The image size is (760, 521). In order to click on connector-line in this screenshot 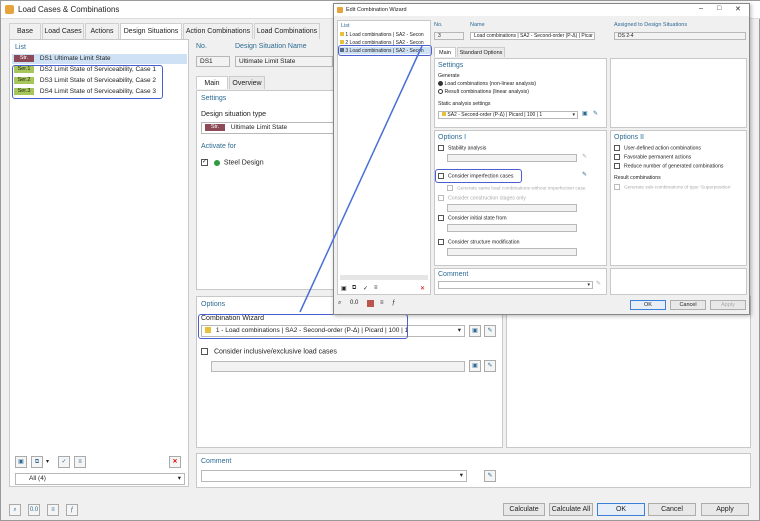, I will do `click(361, 179)`.